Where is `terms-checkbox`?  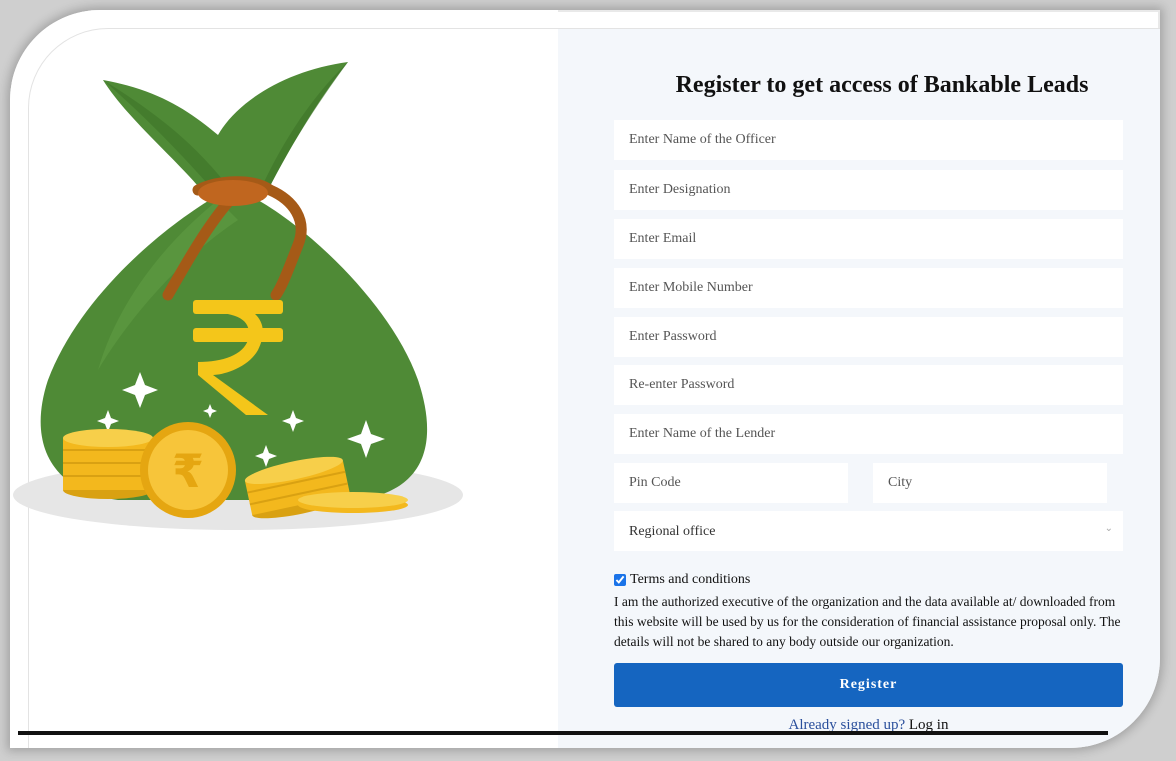
terms-checkbox is located at coordinates (620, 580).